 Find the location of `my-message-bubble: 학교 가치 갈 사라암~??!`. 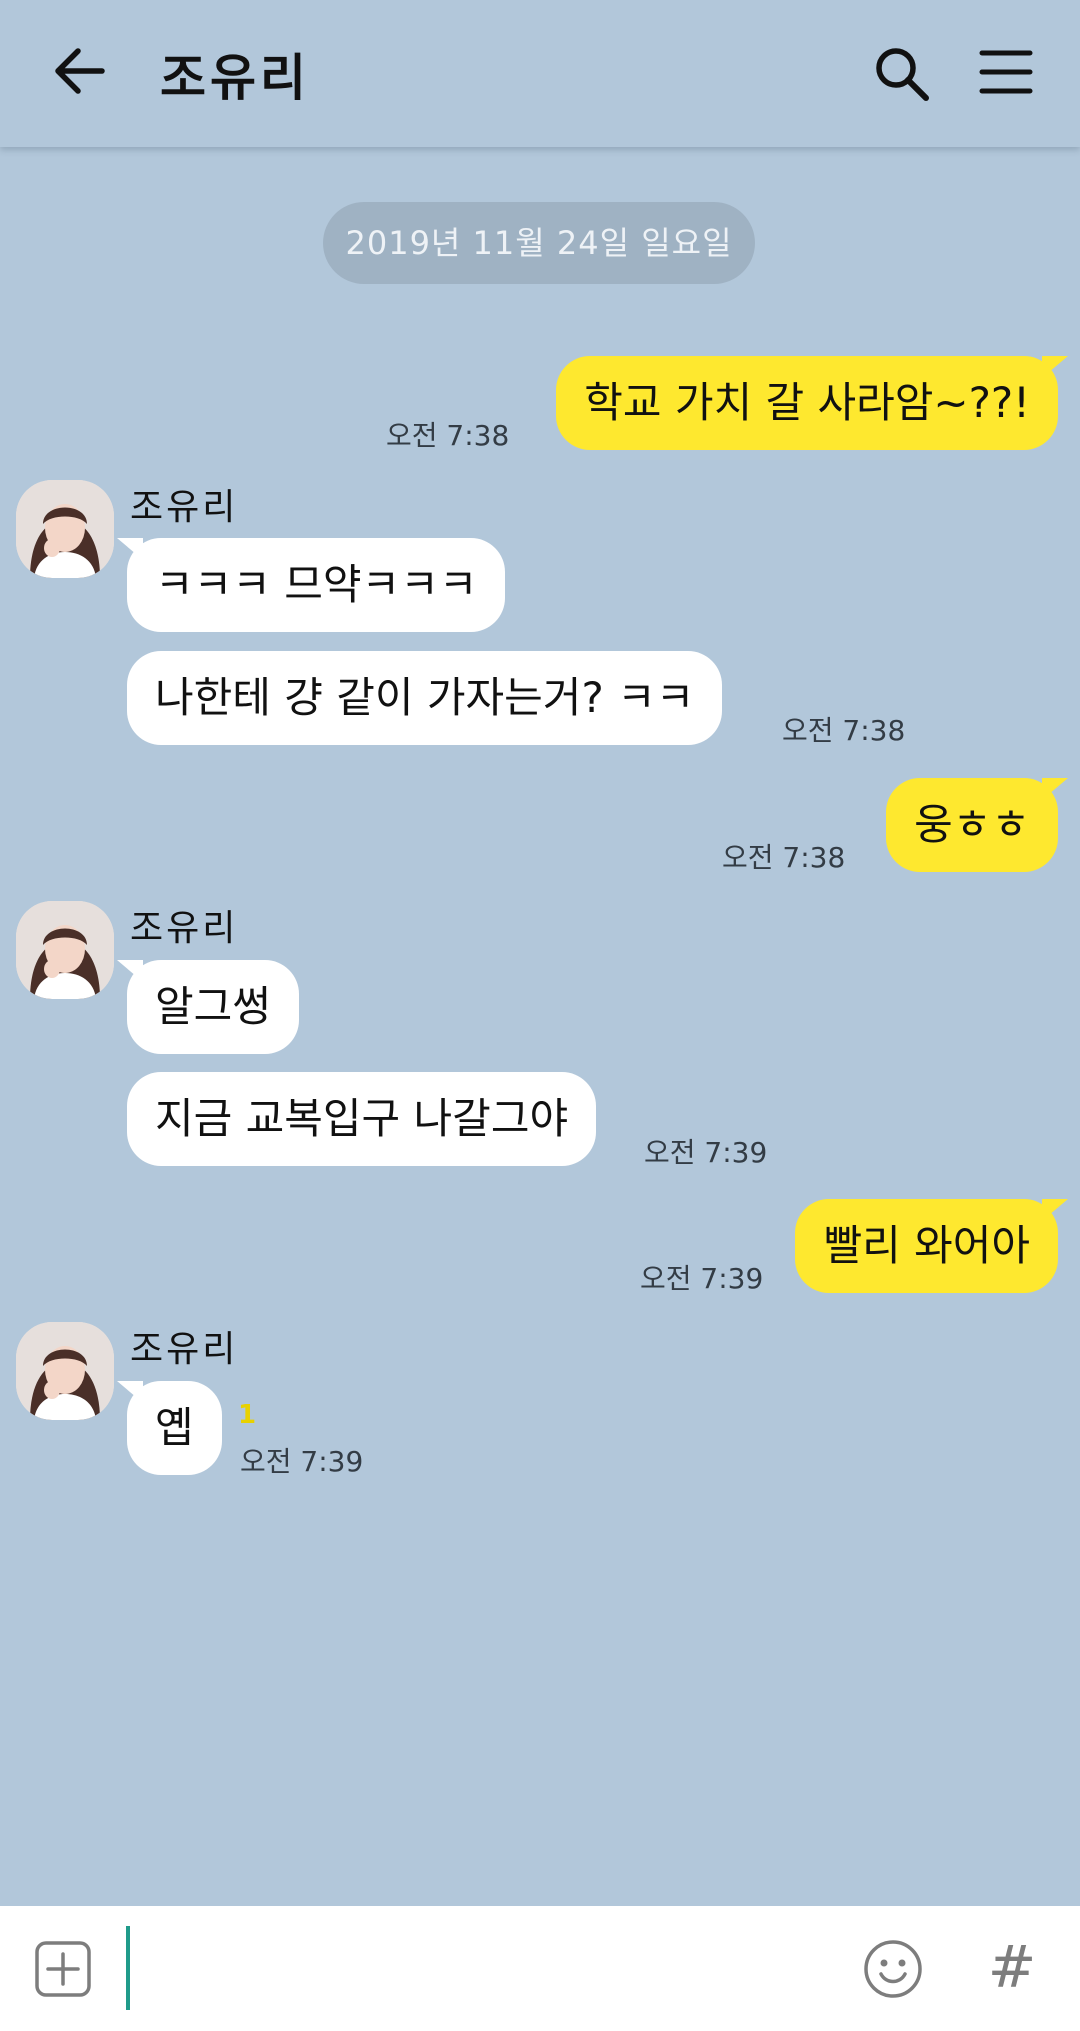

my-message-bubble: 학교 가치 갈 사라암~??! is located at coordinates (812, 403).